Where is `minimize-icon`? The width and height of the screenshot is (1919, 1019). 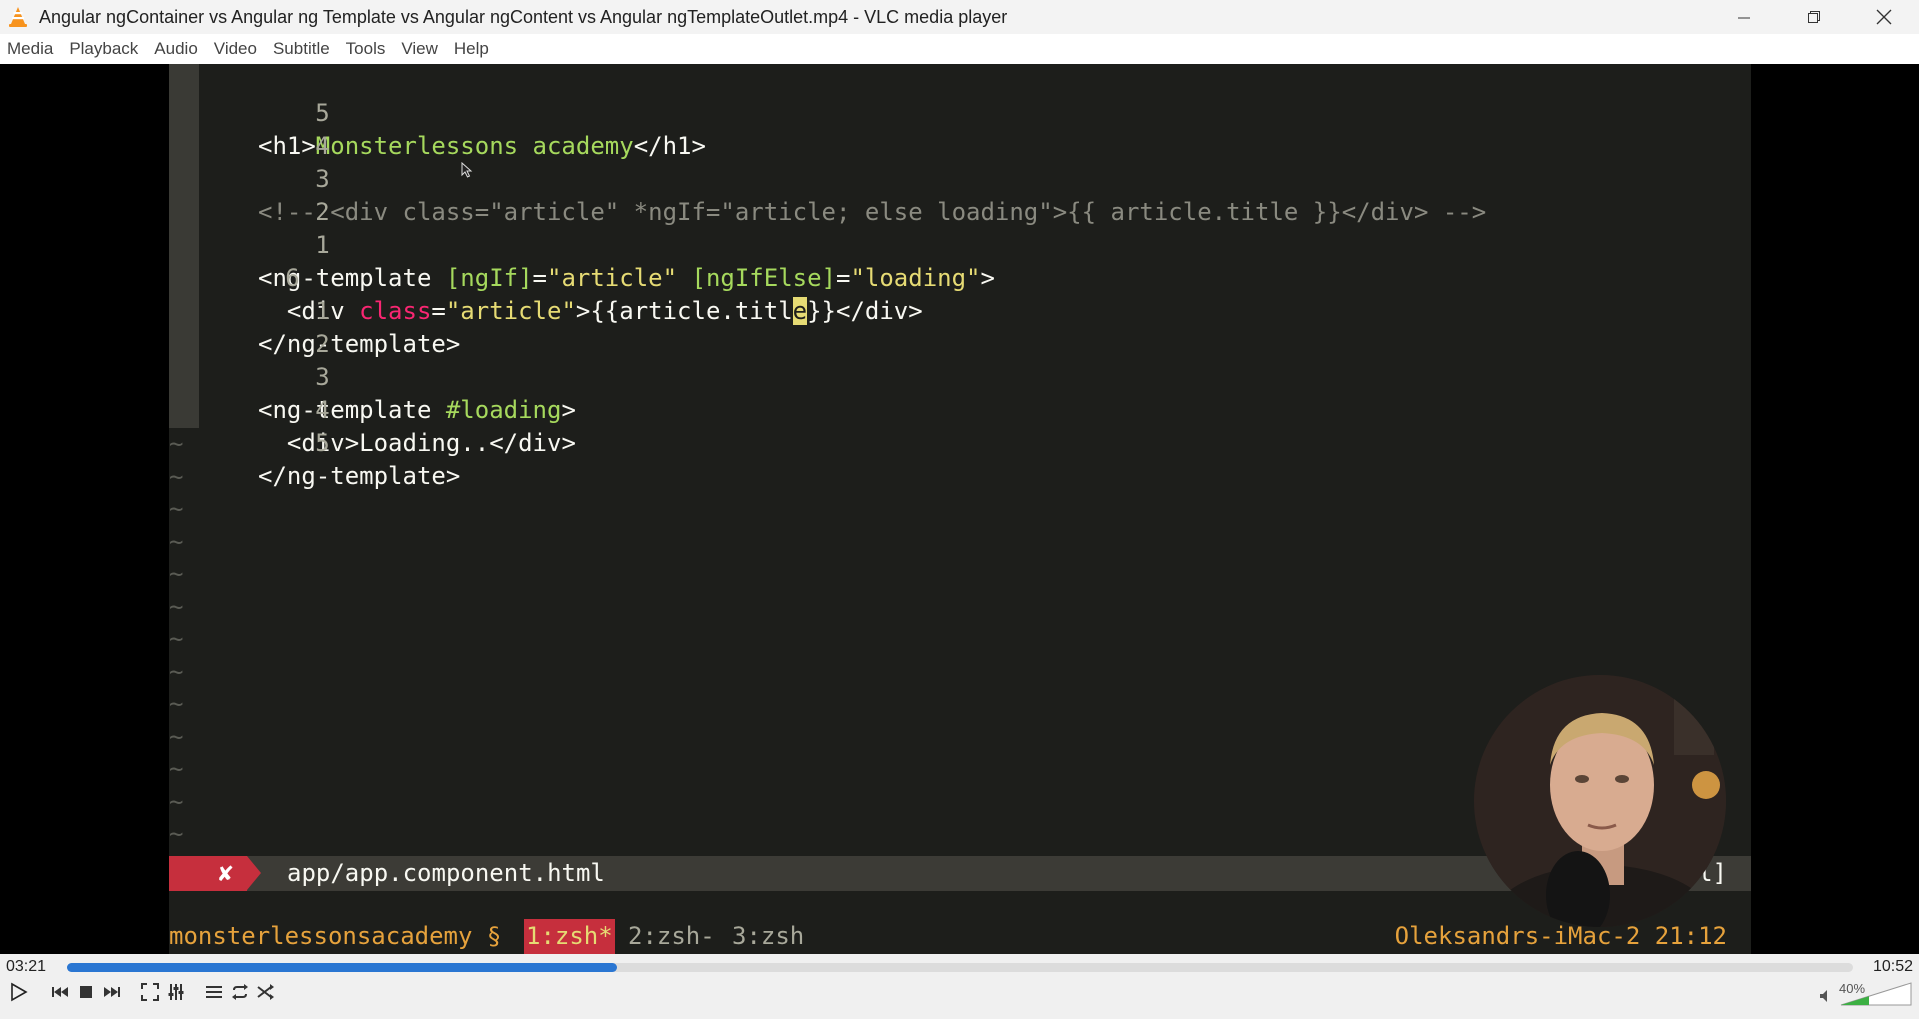 minimize-icon is located at coordinates (1744, 18).